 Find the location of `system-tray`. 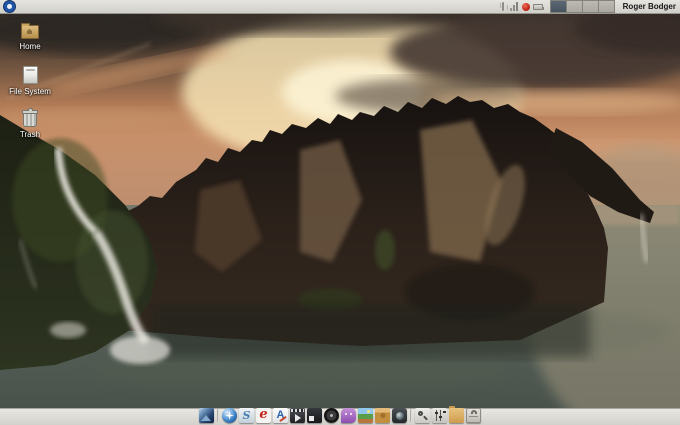

system-tray is located at coordinates (521, 6).